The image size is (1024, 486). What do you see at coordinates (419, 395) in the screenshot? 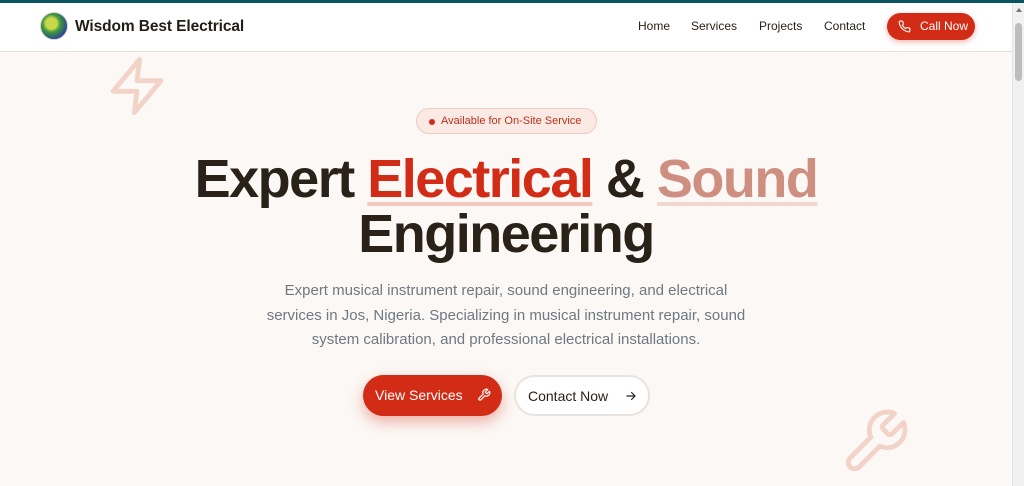
I see `view-services-label: View Services` at bounding box center [419, 395].